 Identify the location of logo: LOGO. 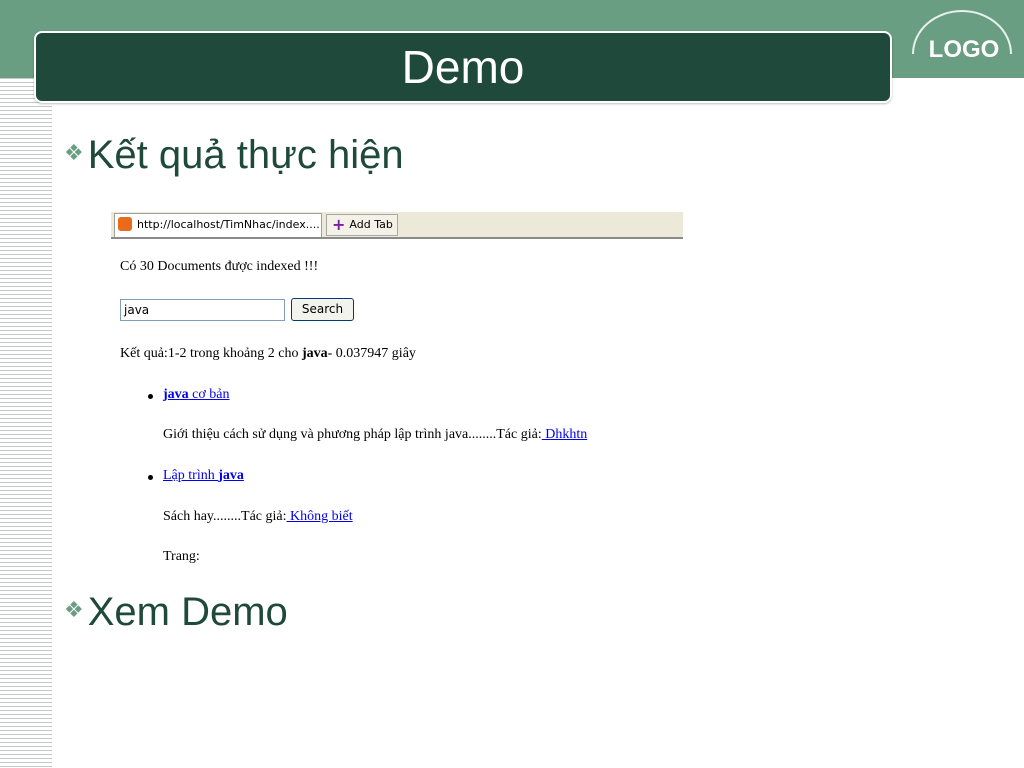
(964, 49).